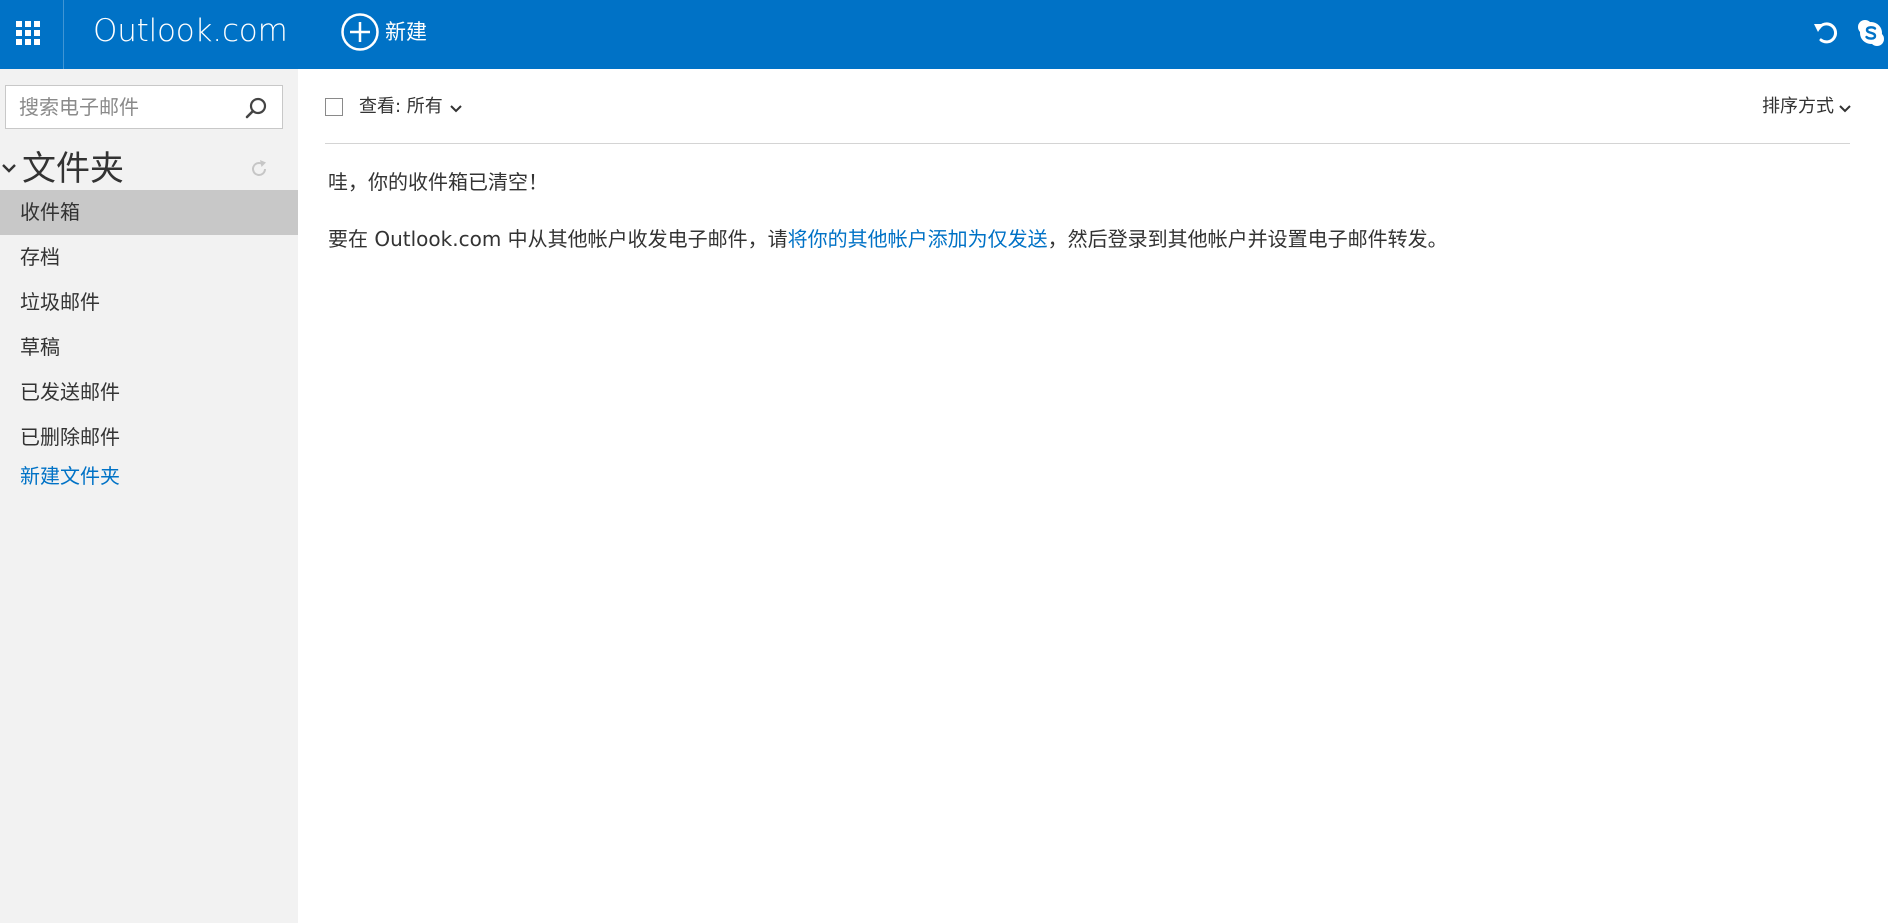 The height and width of the screenshot is (923, 1888). I want to click on brand-logo: Outlook.com, so click(190, 31).